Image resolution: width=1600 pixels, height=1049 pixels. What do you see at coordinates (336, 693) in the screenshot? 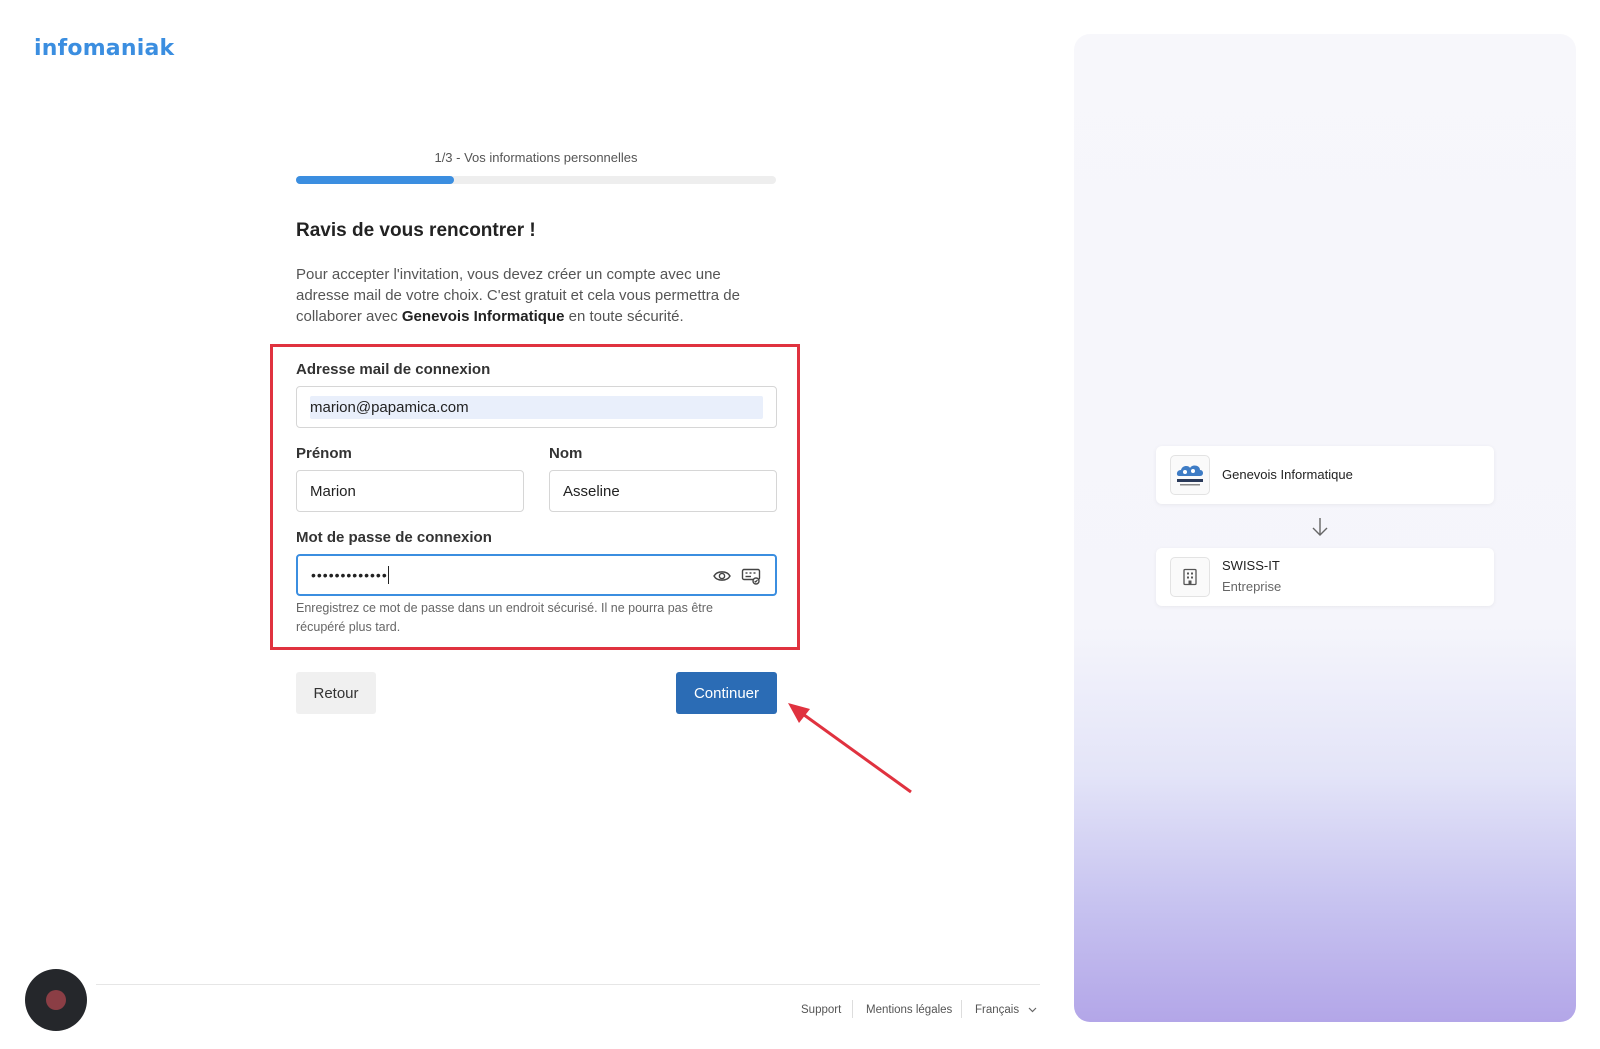
I see `back-button: Retour` at bounding box center [336, 693].